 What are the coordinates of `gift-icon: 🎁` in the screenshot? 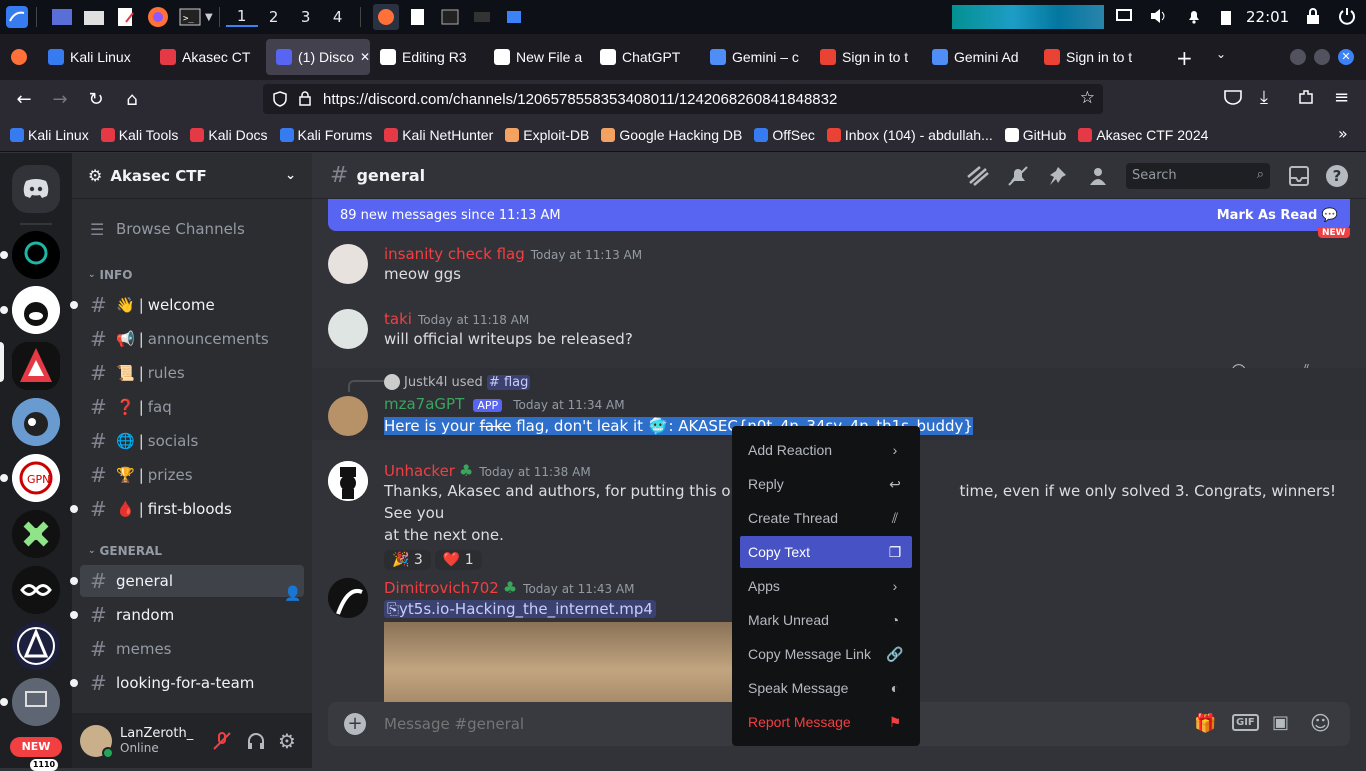 It's located at (1205, 723).